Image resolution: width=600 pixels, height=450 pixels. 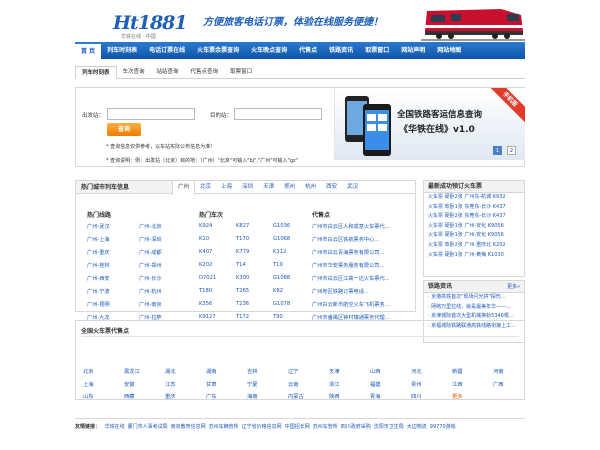 What do you see at coordinates (457, 384) in the screenshot?
I see `province-link: 江西` at bounding box center [457, 384].